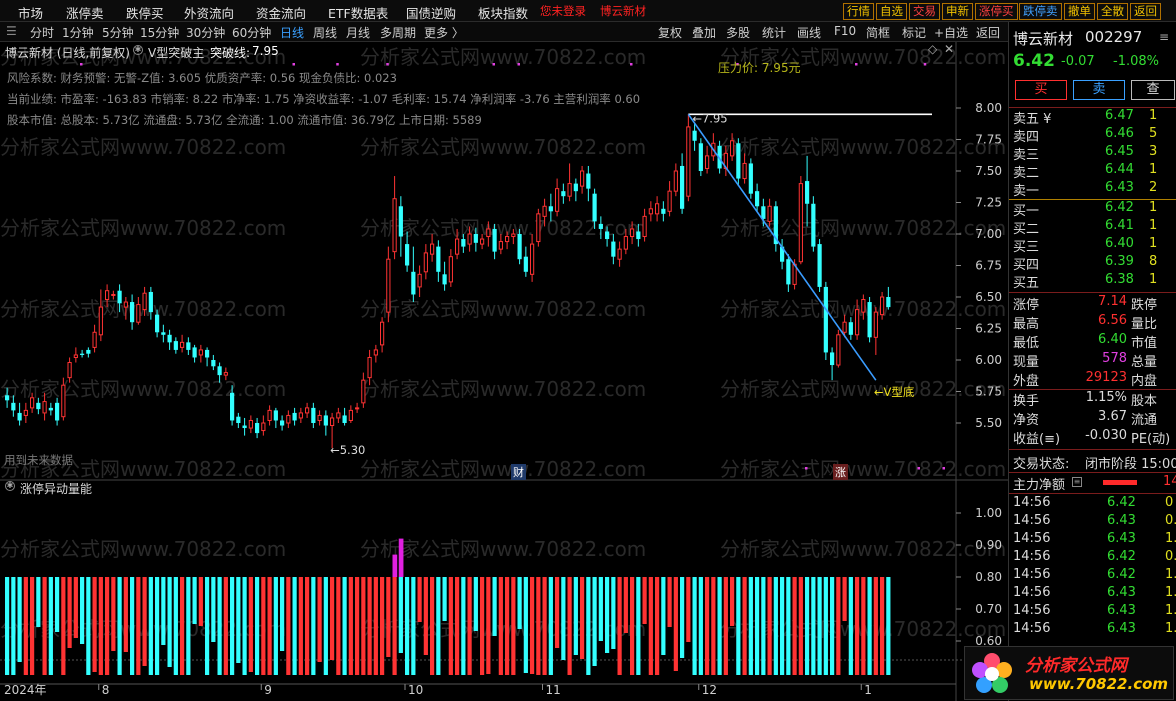  I want to click on menu-item-market: 市场, so click(30, 12).